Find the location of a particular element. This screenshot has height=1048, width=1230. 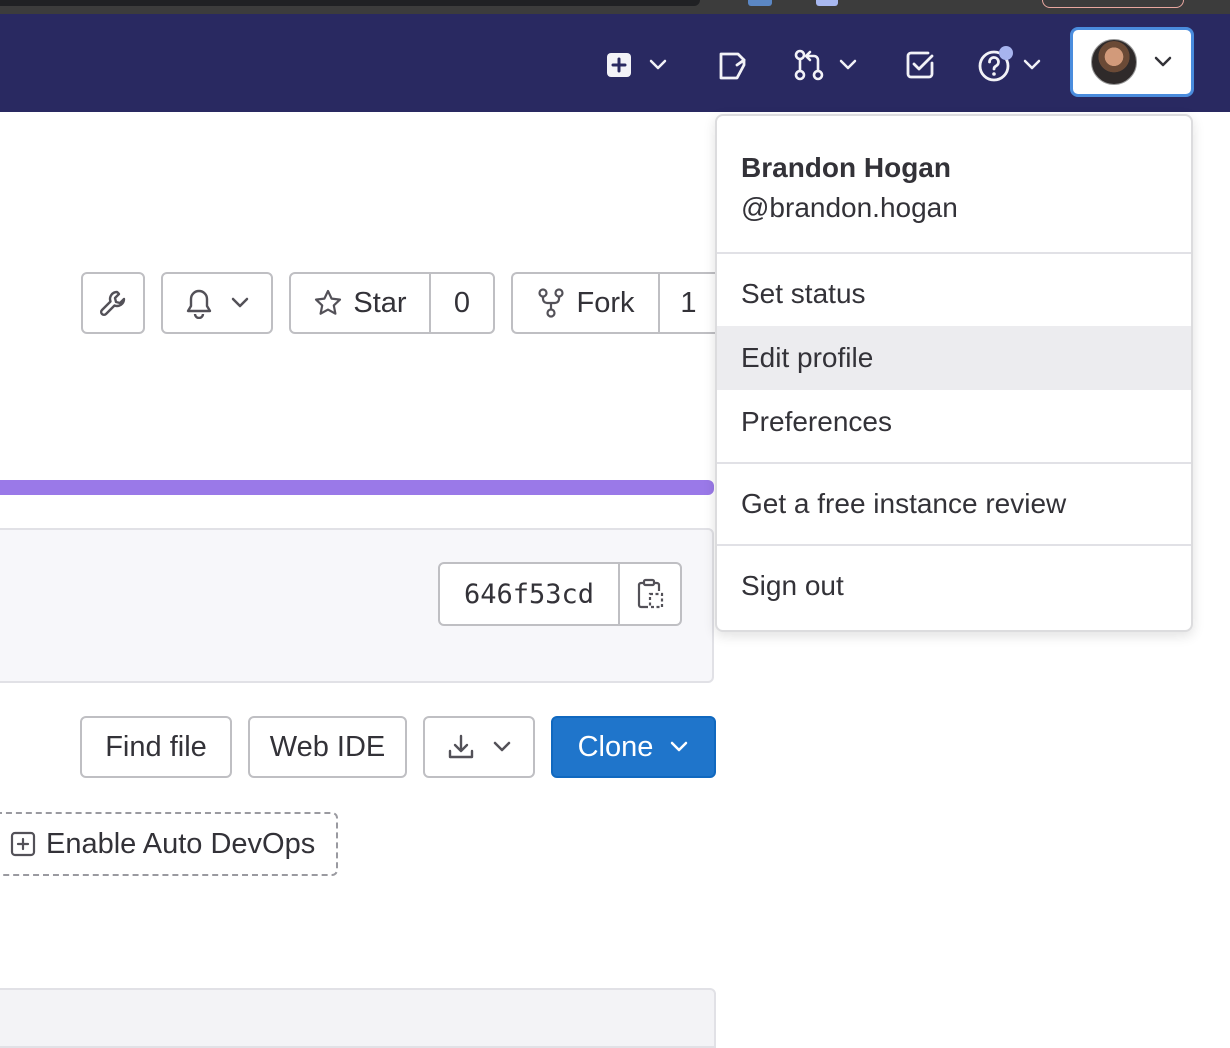

find-file-button: Find file is located at coordinates (156, 747).